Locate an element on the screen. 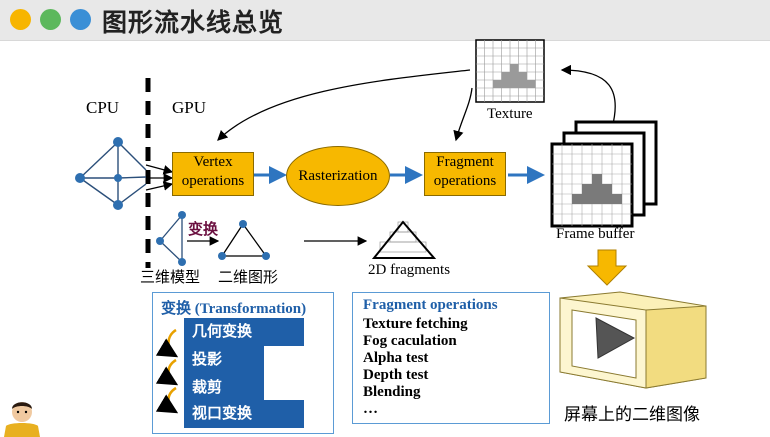 The height and width of the screenshot is (437, 770). list-item: Depth test is located at coordinates (396, 375).